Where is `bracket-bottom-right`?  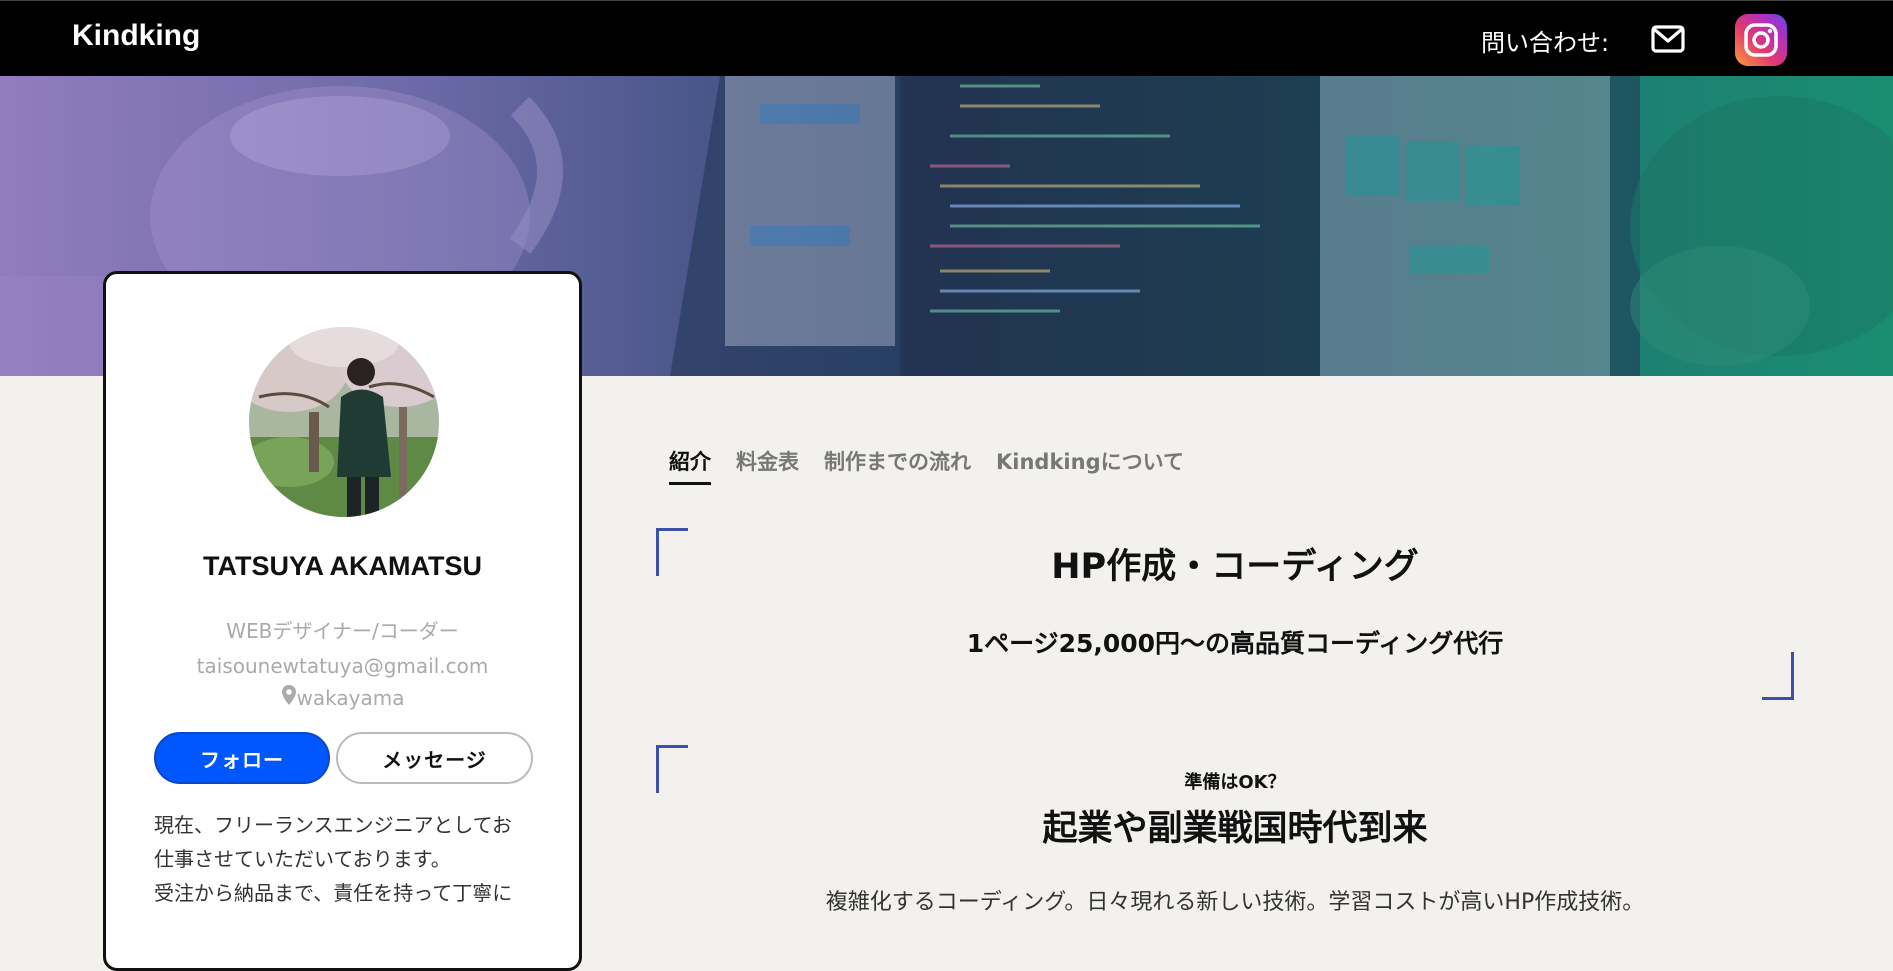 bracket-bottom-right is located at coordinates (1778, 676).